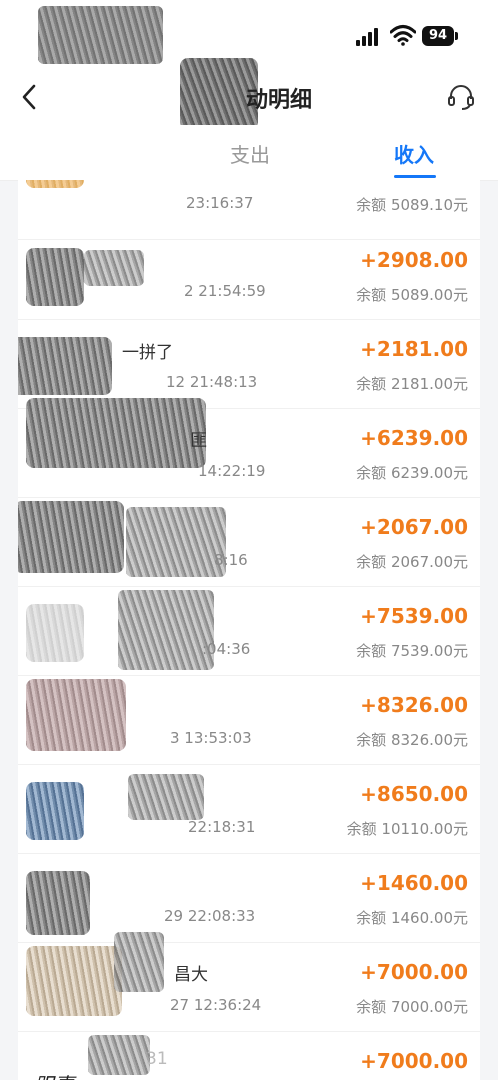 The image size is (498, 1080). What do you see at coordinates (279, 100) in the screenshot?
I see `page-title: 动明细` at bounding box center [279, 100].